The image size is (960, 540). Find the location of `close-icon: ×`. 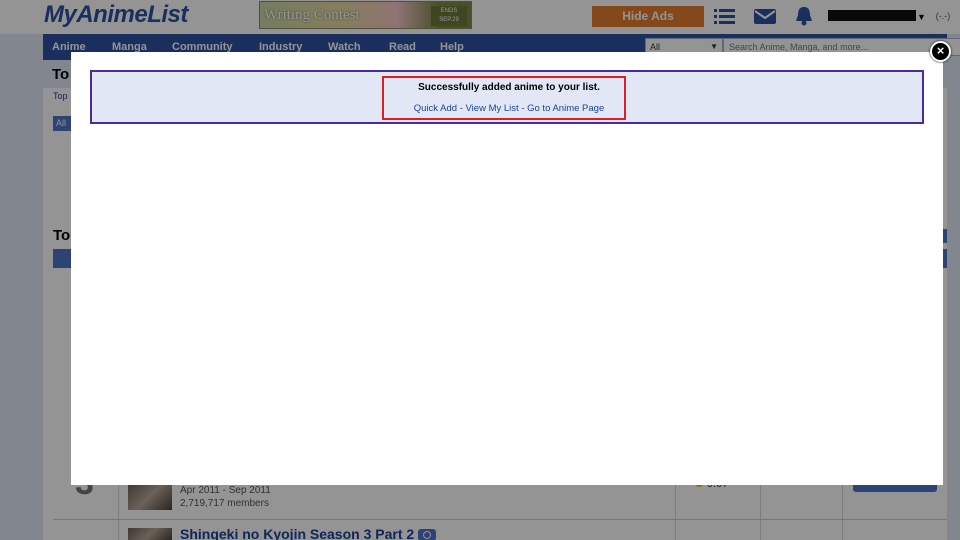

close-icon: × is located at coordinates (940, 50).